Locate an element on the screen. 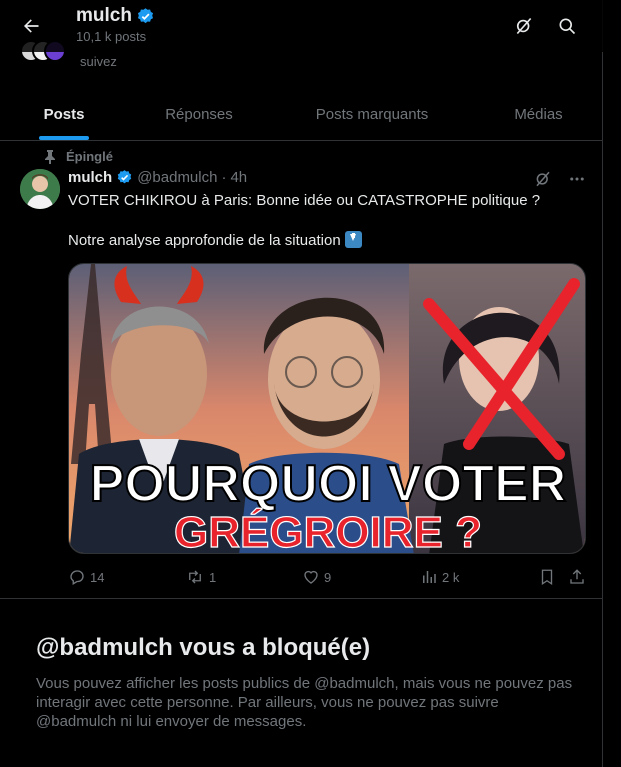 The height and width of the screenshot is (767, 621). repost-icon is located at coordinates (195, 577).